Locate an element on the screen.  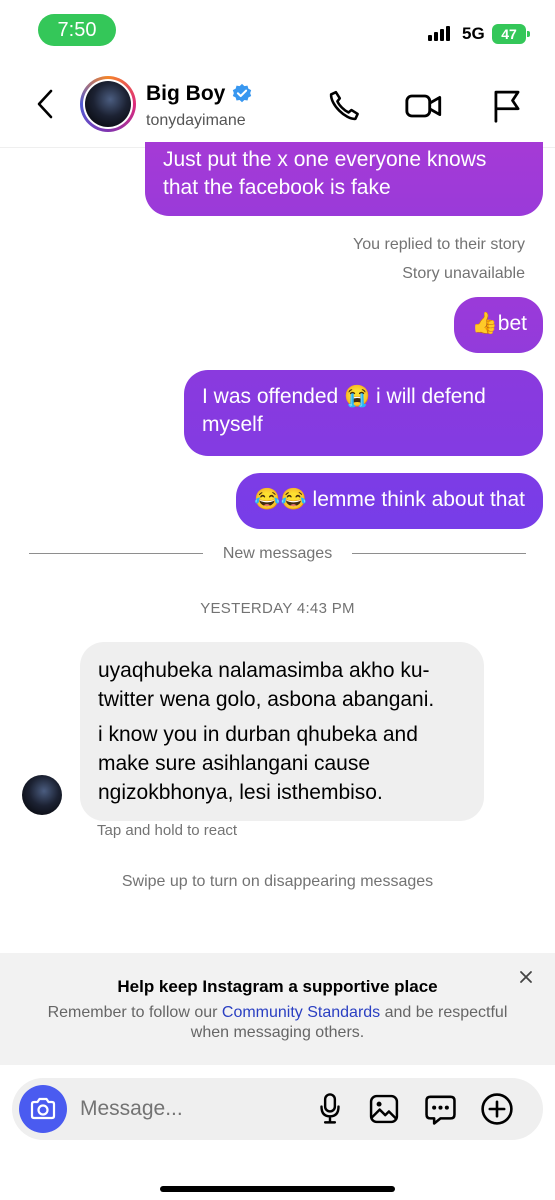
microphone-icon is located at coordinates (330, 1109).